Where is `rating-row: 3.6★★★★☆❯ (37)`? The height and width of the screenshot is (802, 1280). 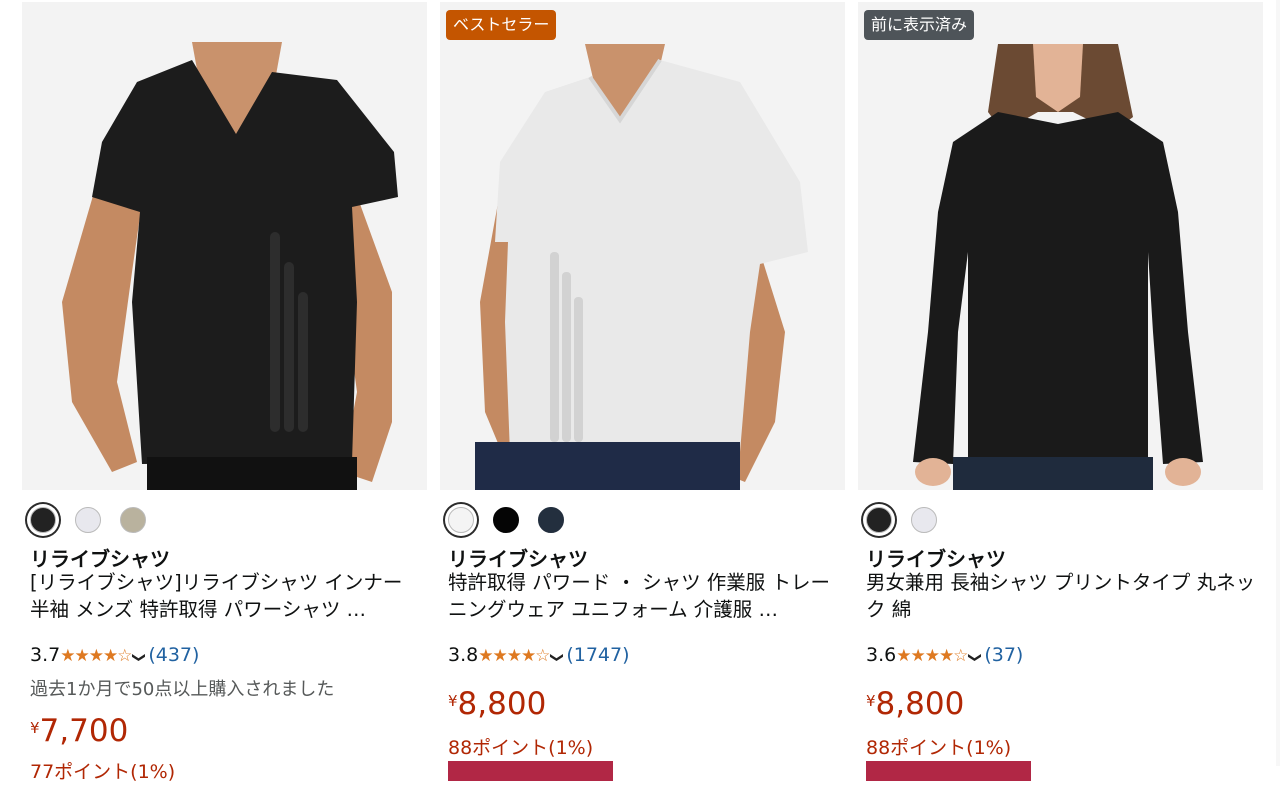
rating-row: 3.6★★★★☆❯ (37) is located at coordinates (944, 657).